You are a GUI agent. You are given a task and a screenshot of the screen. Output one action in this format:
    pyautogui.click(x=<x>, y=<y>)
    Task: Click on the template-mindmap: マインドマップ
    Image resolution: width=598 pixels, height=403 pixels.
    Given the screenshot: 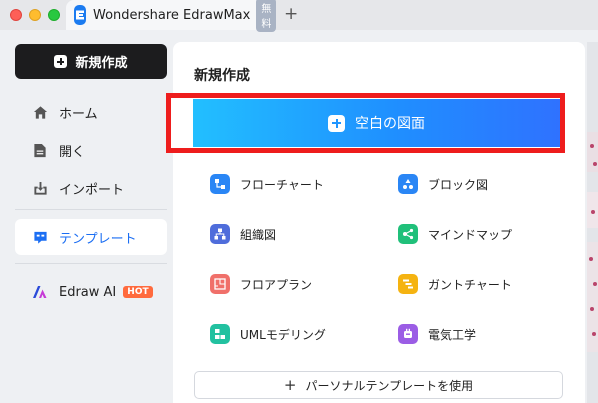 What is the action you would take?
    pyautogui.click(x=455, y=234)
    